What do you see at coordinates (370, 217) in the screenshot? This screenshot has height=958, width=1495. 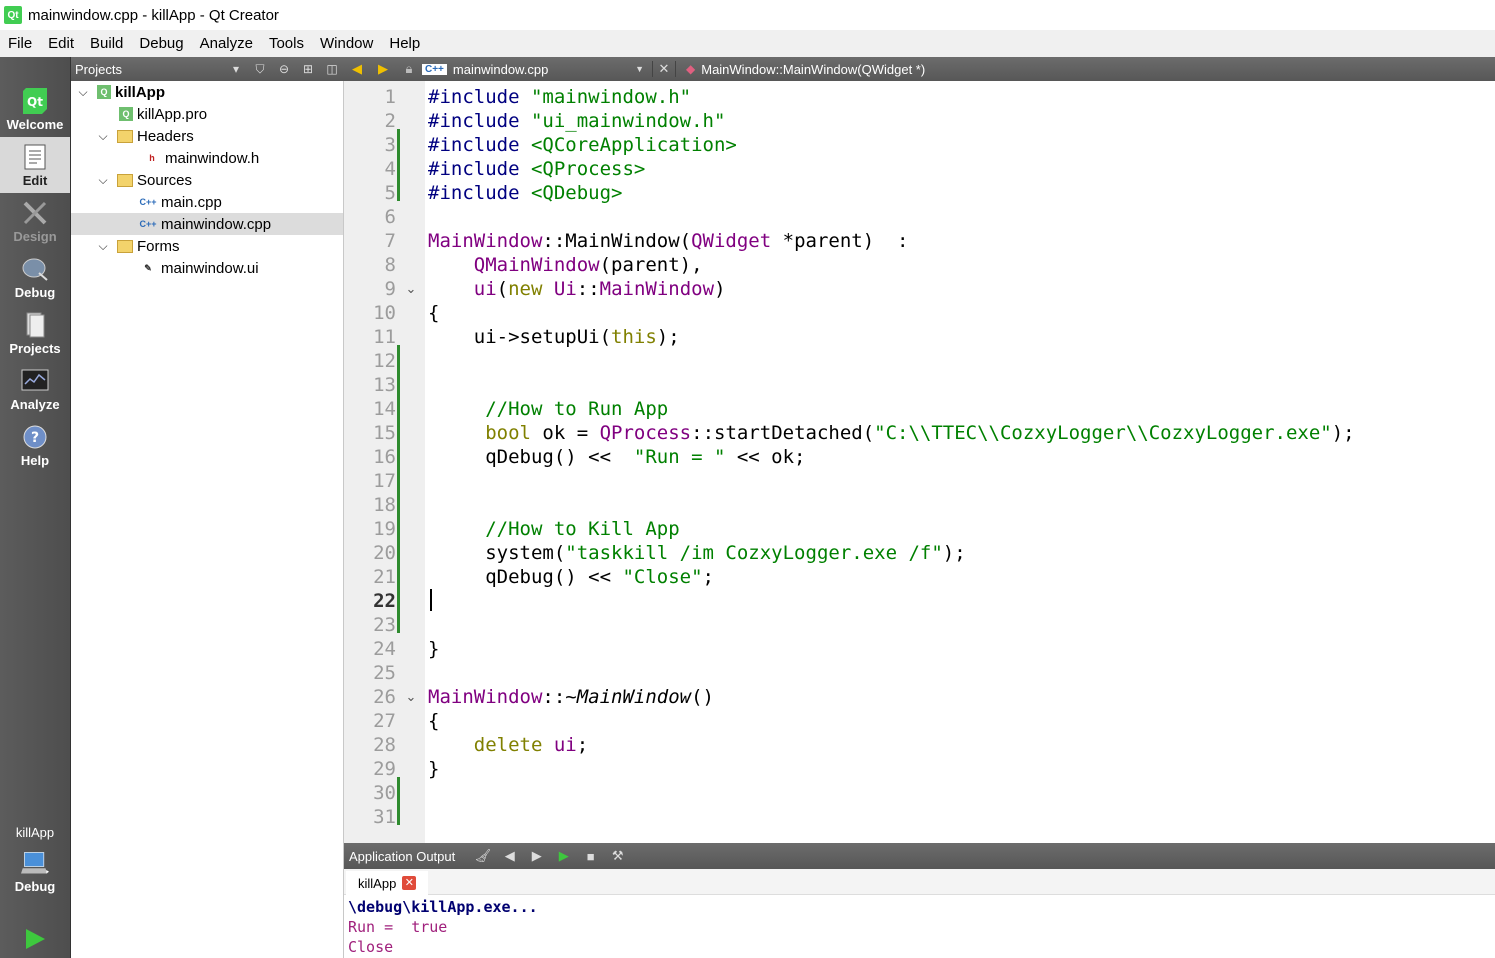 I see `line-number: 6` at bounding box center [370, 217].